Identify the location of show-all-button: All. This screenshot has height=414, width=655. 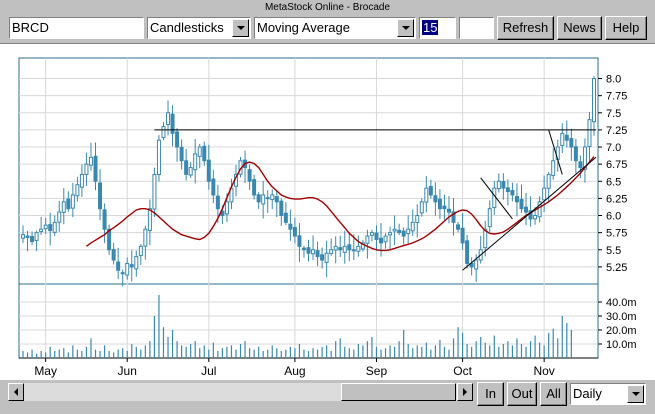
(553, 394).